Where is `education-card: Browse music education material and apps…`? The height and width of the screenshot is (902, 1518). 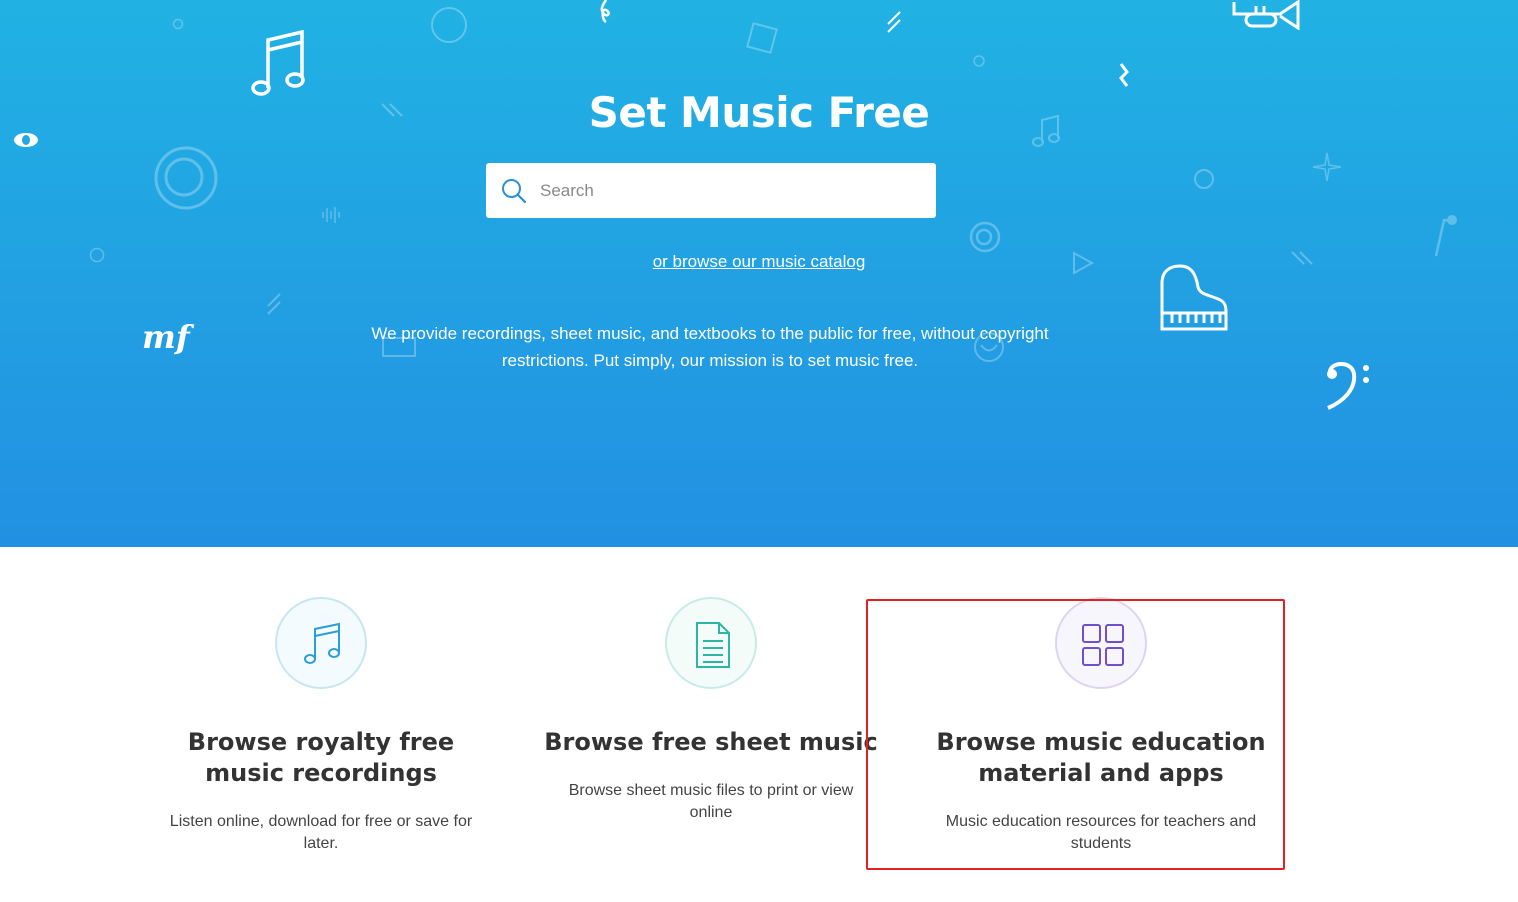 education-card: Browse music education material and apps… is located at coordinates (1101, 726).